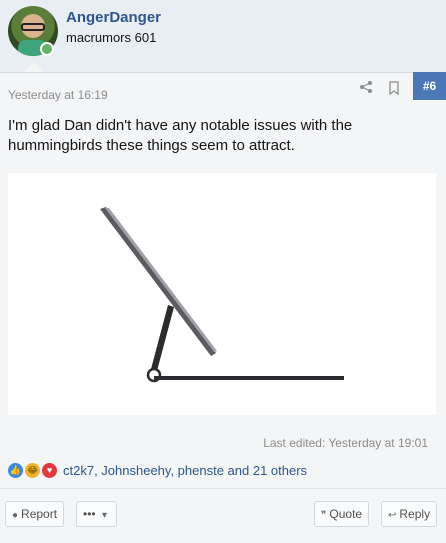 This screenshot has width=446, height=543. What do you see at coordinates (392, 515) in the screenshot?
I see `reply-icon: ↩` at bounding box center [392, 515].